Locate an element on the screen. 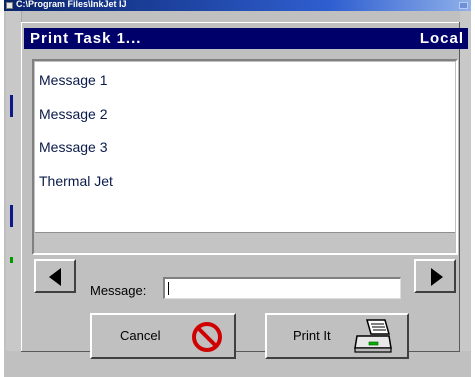 This screenshot has width=475, height=377. next-button is located at coordinates (435, 276).